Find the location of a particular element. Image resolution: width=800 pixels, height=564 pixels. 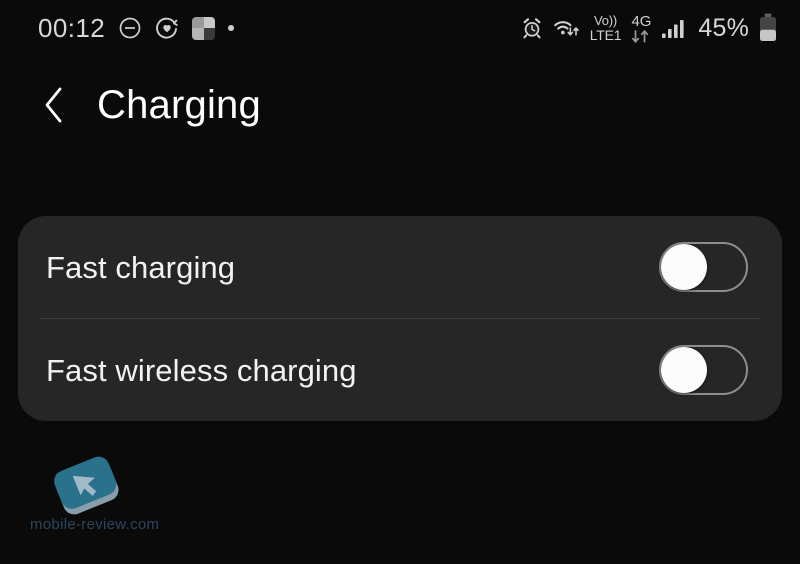

status-bar: 00:12 Vo)) LTE1 4G 45% is located at coordinates (400, 28).